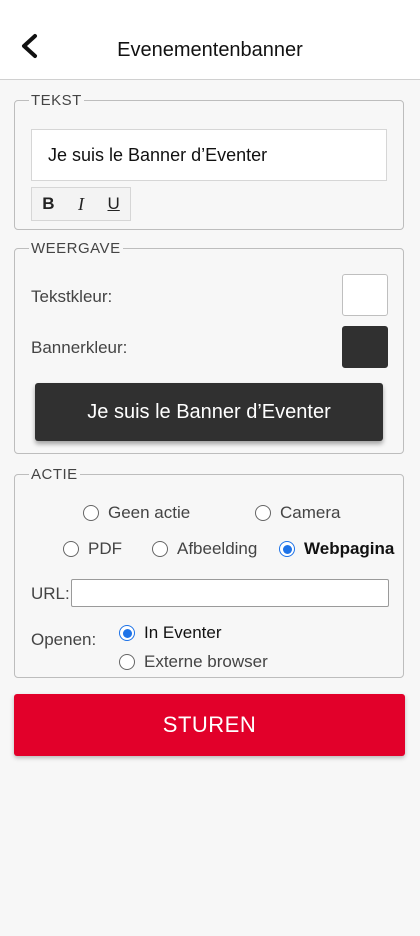 Image resolution: width=420 pixels, height=936 pixels. I want to click on italic-button: I, so click(81, 204).